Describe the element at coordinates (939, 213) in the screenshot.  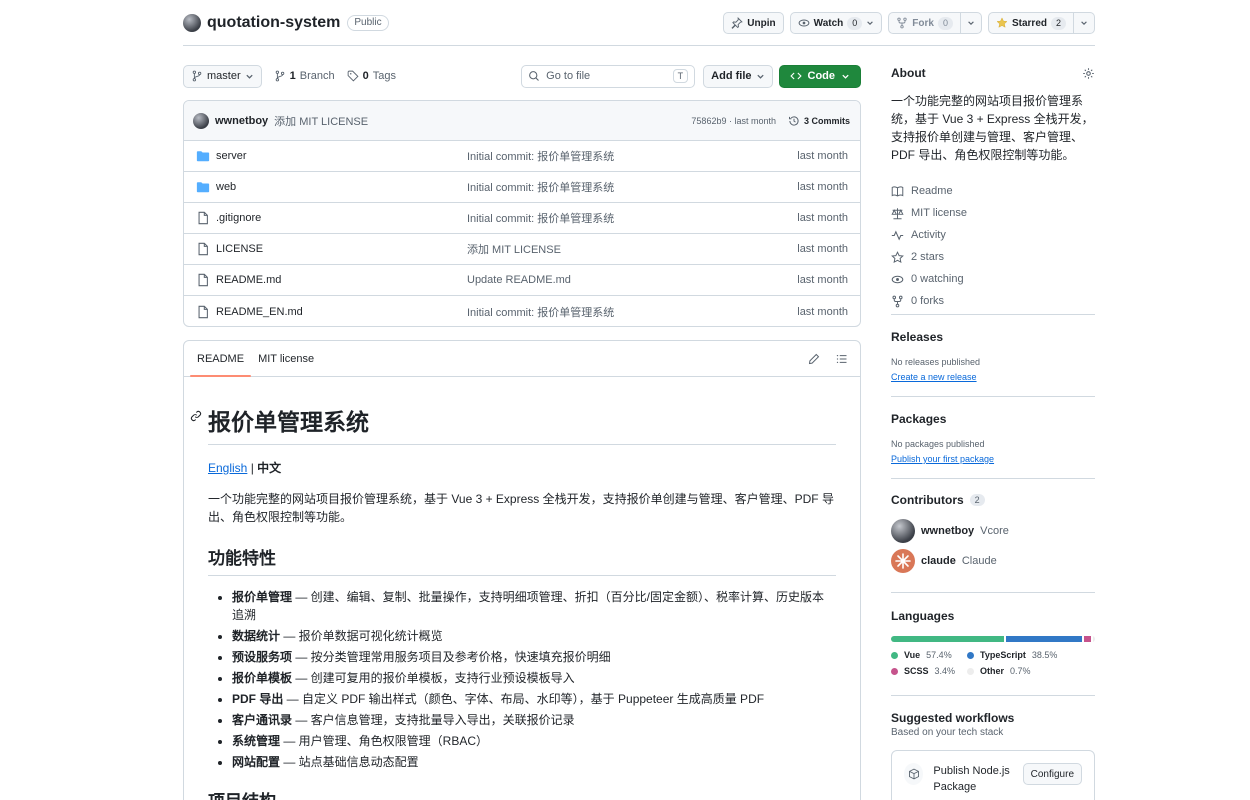
I see `link-label: MIT license` at that location.